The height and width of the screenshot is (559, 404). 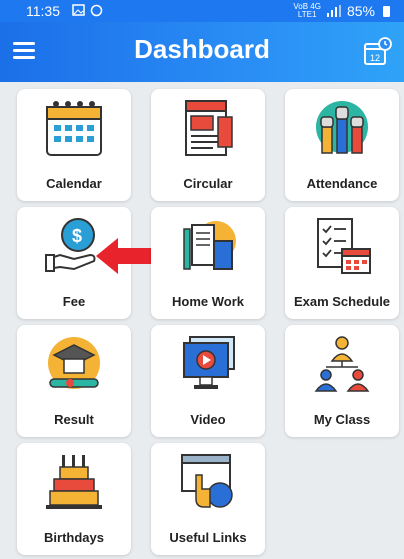 What do you see at coordinates (307, 10) in the screenshot?
I see `network-indicator: VoB 4G LTE1` at bounding box center [307, 10].